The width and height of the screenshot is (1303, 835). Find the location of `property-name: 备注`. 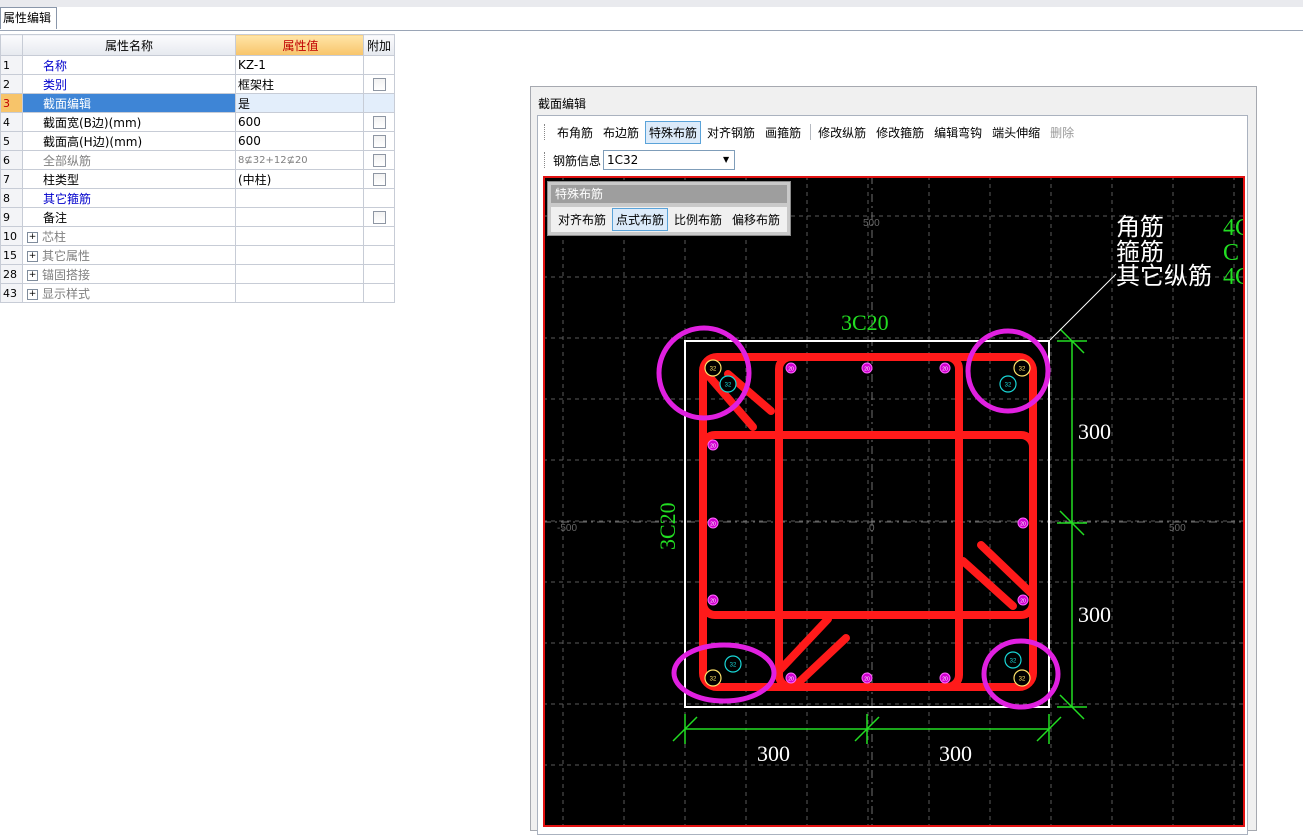

property-name: 备注 is located at coordinates (129, 217).